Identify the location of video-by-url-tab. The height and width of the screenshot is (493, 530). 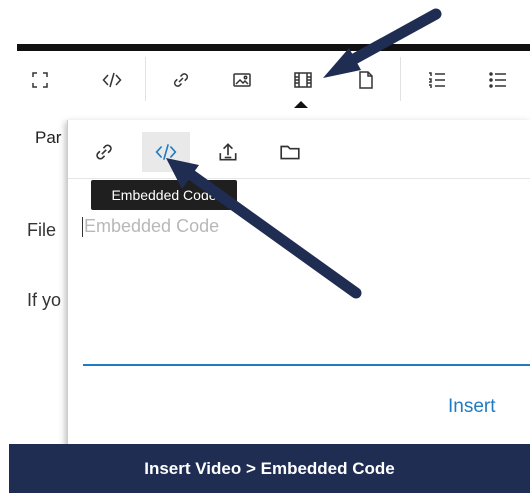
(104, 152).